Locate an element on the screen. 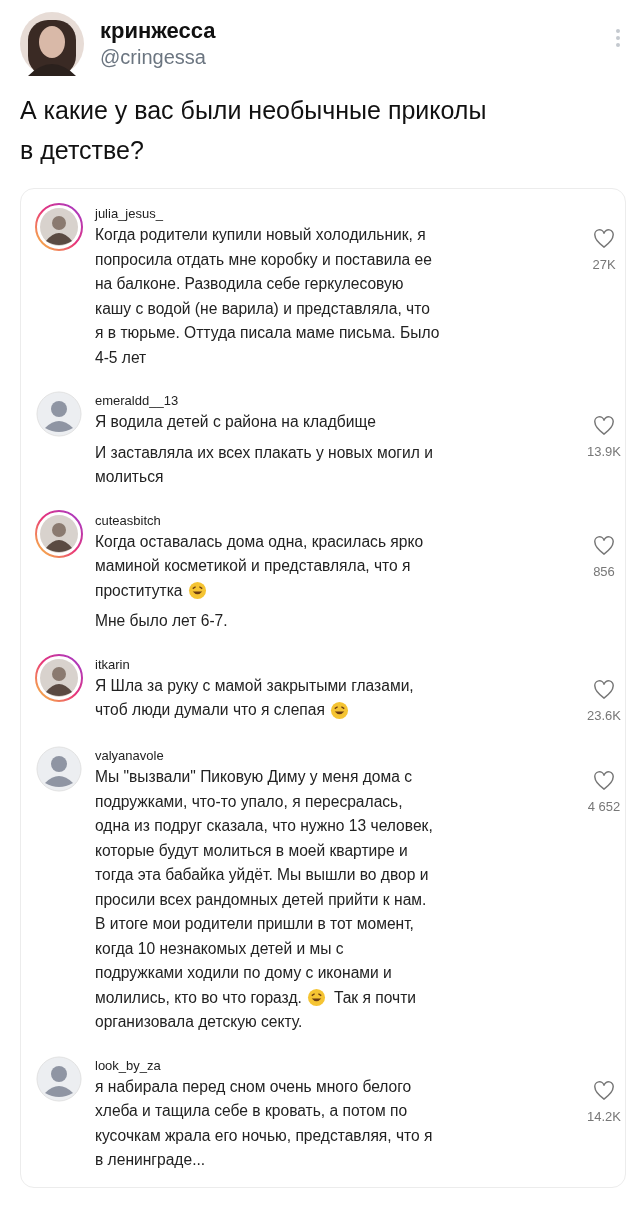 The height and width of the screenshot is (1209, 640). comment-text: Так я почти is located at coordinates (375, 997).